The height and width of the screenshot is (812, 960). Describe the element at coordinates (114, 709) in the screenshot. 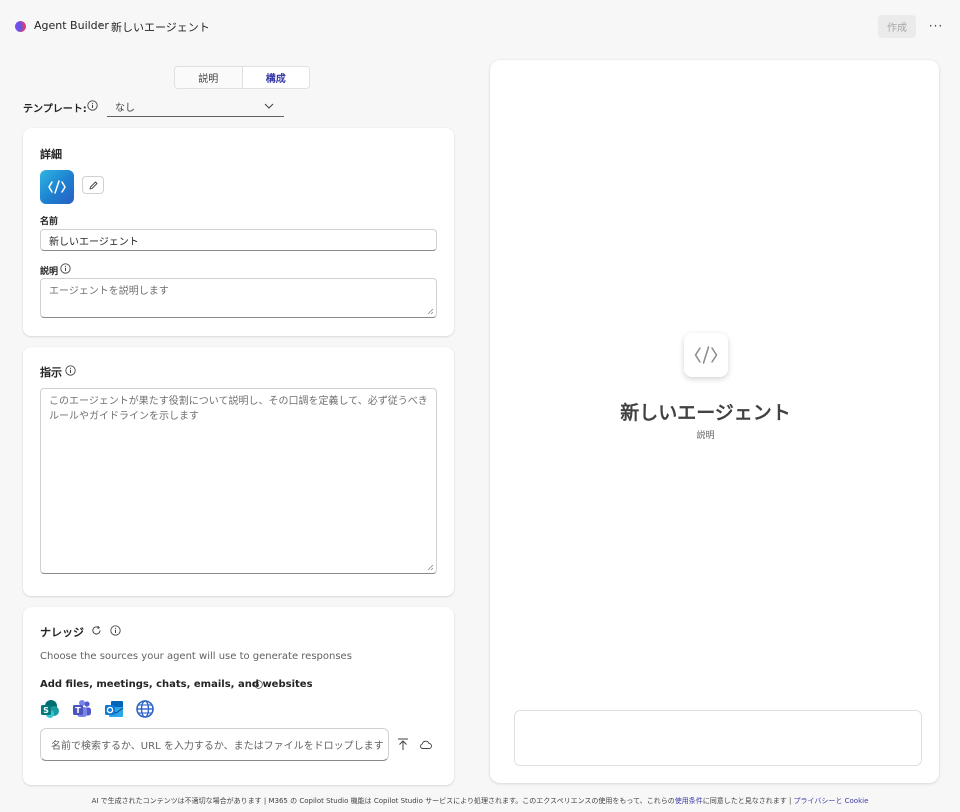

I see `outlook-icon` at that location.